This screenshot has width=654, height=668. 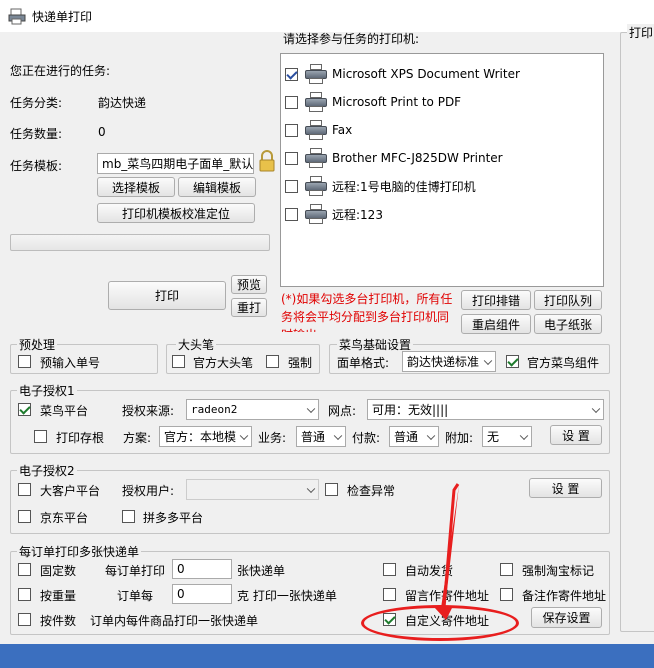 What do you see at coordinates (64, 518) in the screenshot?
I see `jd-label: 京东平台` at bounding box center [64, 518].